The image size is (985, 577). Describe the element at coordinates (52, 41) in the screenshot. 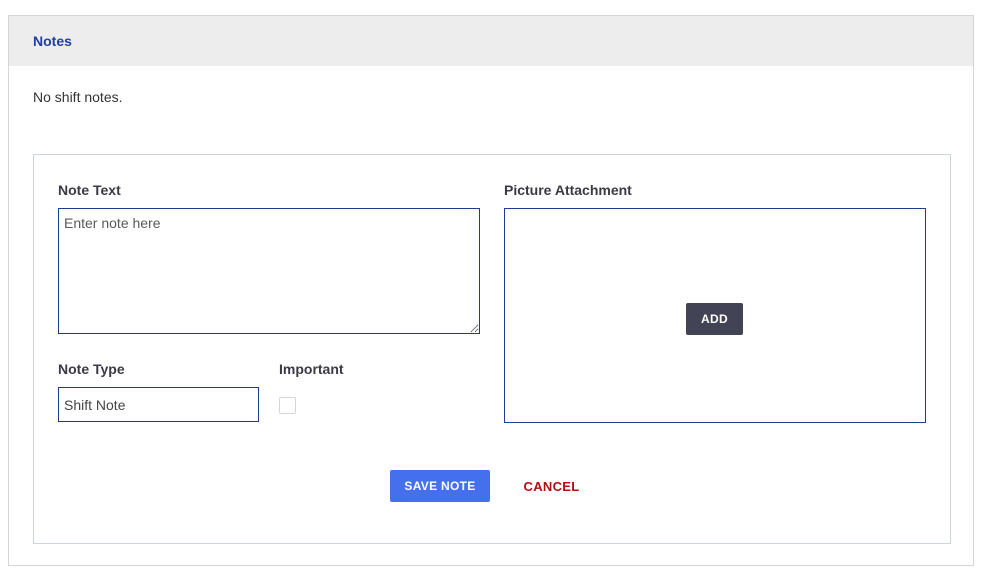

I see `panel-title: Notes` at that location.